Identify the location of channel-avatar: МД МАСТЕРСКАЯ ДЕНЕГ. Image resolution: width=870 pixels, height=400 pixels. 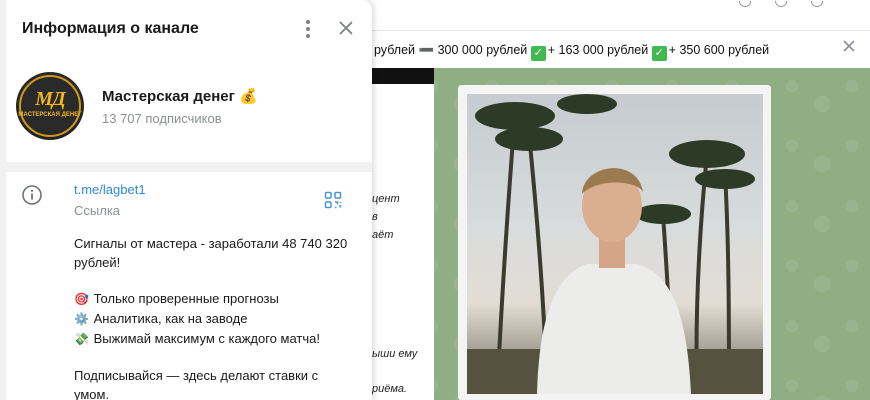
(50, 106).